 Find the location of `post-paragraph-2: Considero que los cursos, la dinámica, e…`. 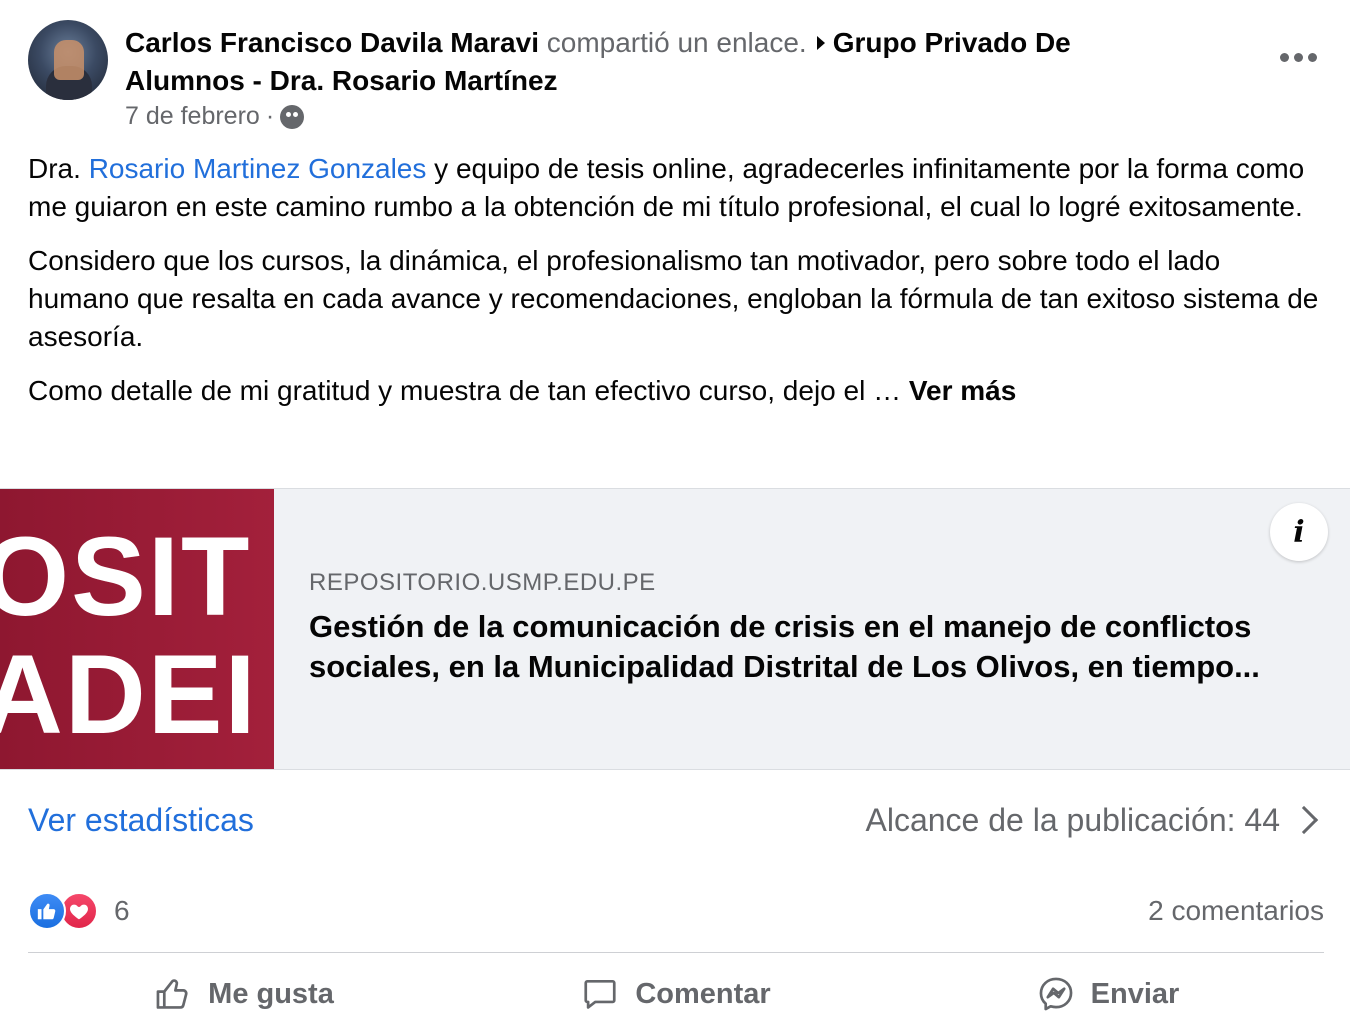

post-paragraph-2: Considero que los cursos, la dinámica, e… is located at coordinates (673, 298).